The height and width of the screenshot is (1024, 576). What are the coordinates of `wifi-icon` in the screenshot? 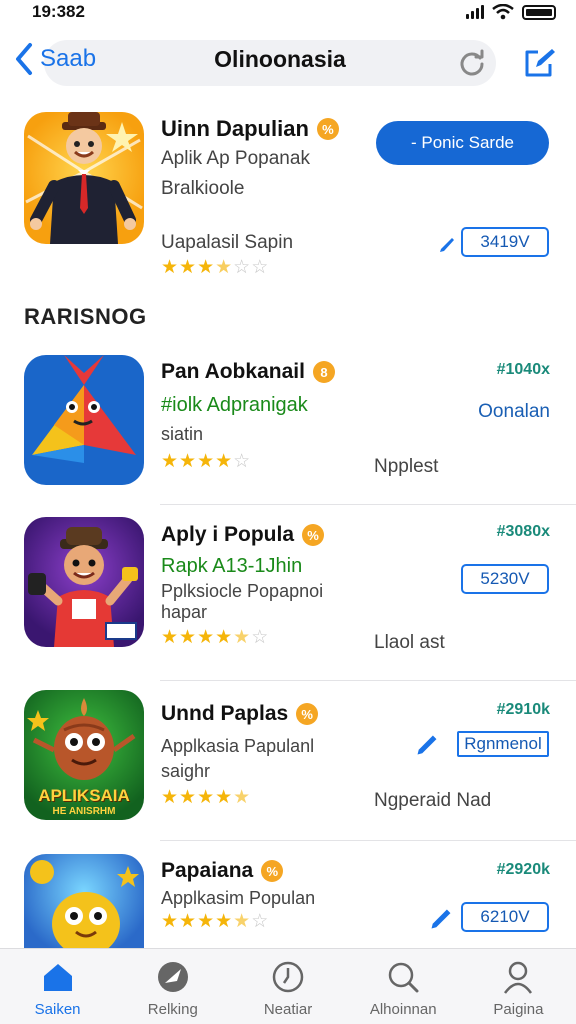 It's located at (503, 12).